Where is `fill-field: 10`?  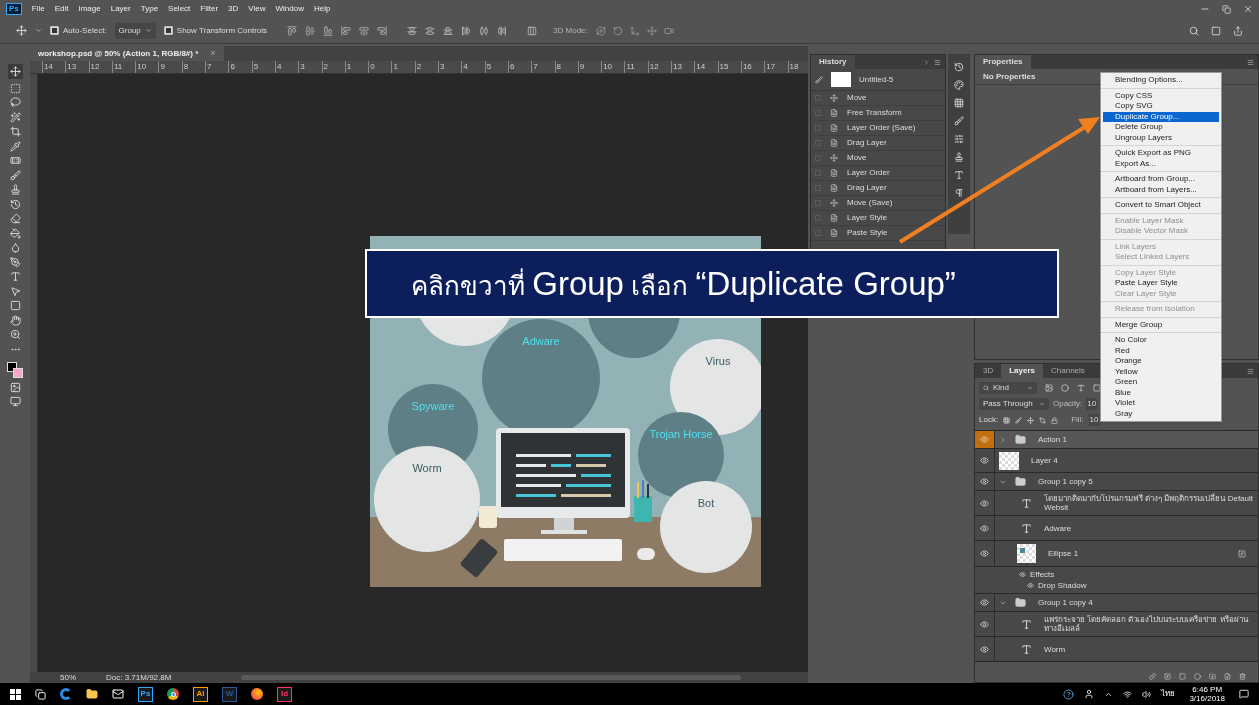
fill-field: 10 is located at coordinates (1094, 420).